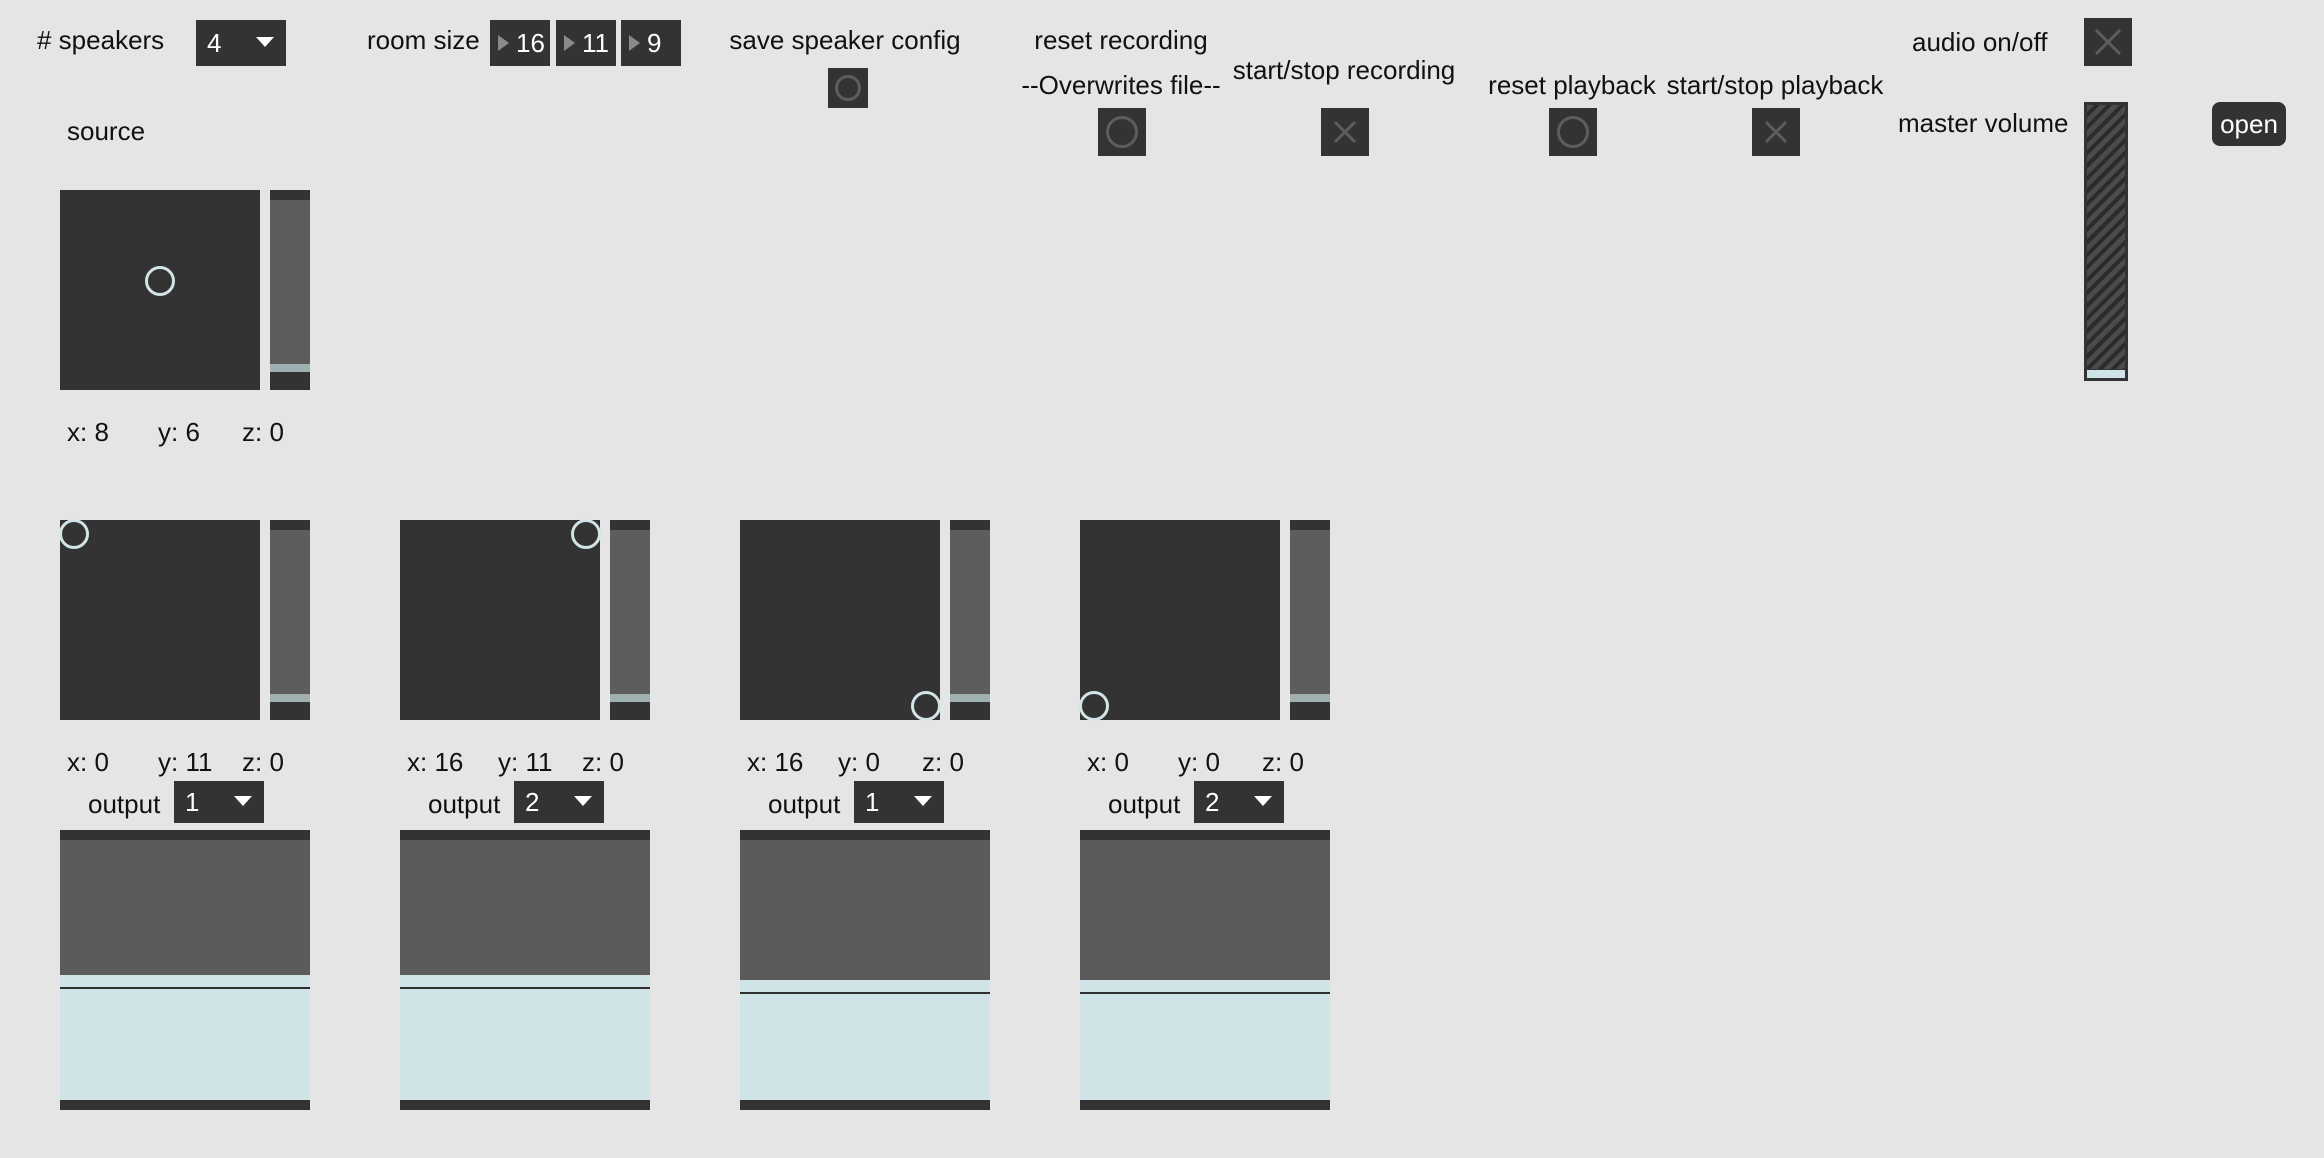 The width and height of the screenshot is (2324, 1158). I want to click on master-volume-label: master volume, so click(1983, 123).